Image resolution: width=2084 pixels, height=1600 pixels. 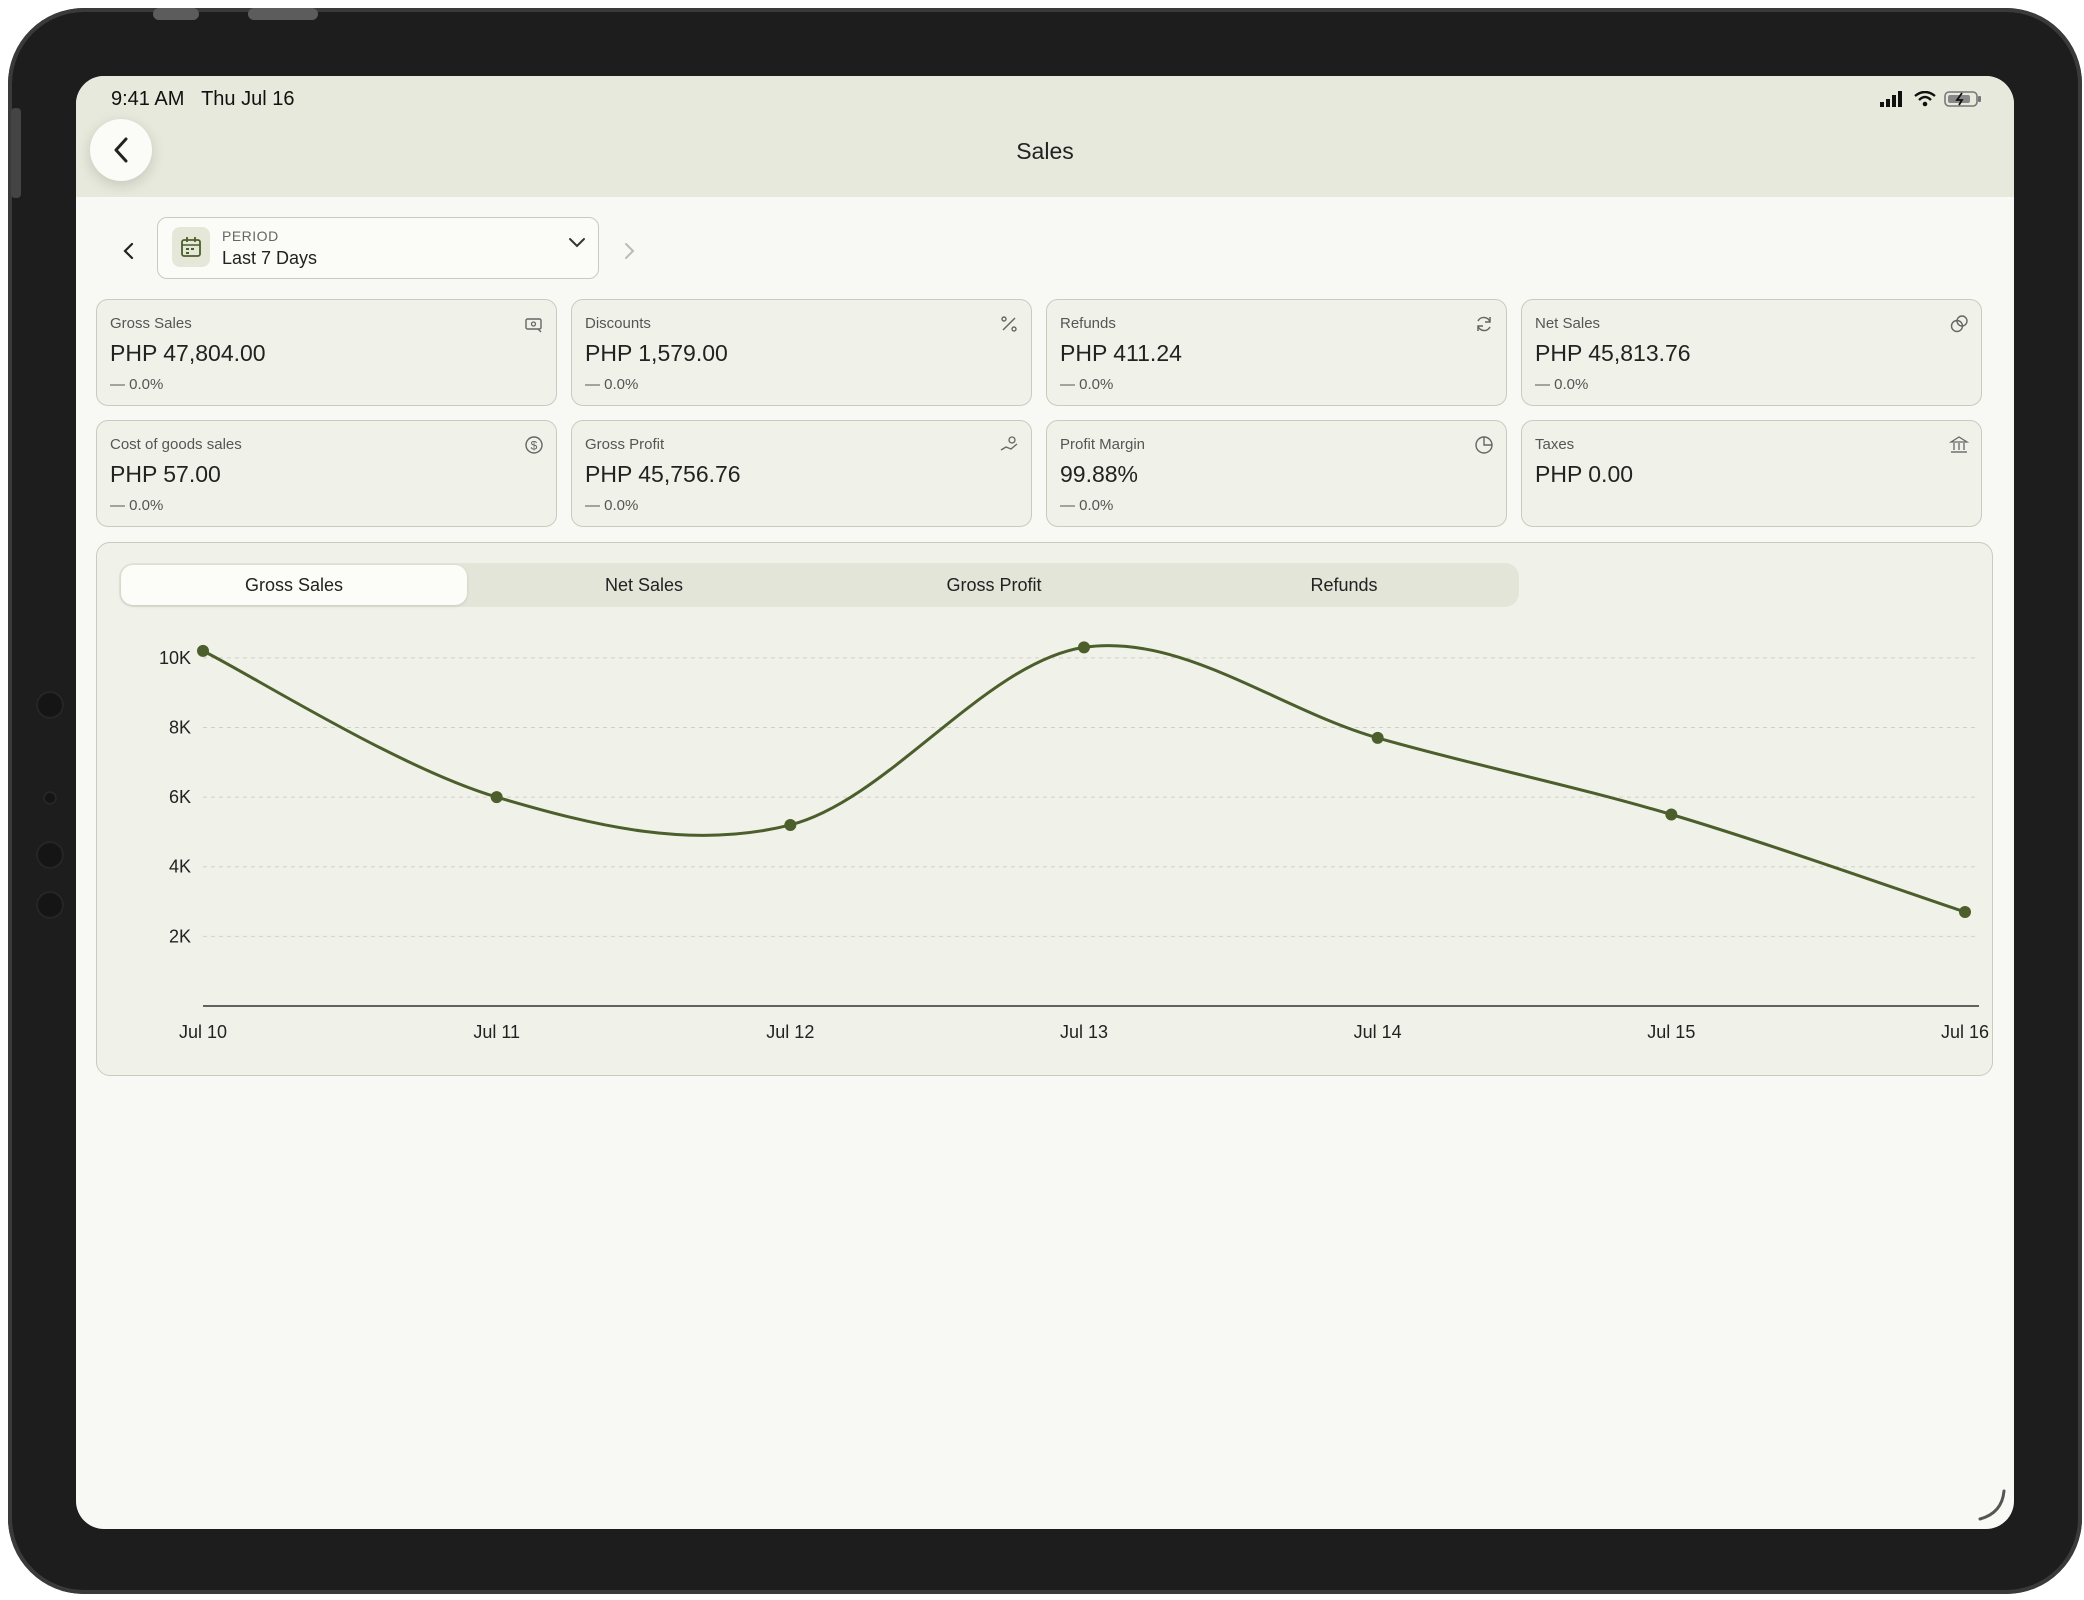 I want to click on calendar-icon, so click(x=191, y=247).